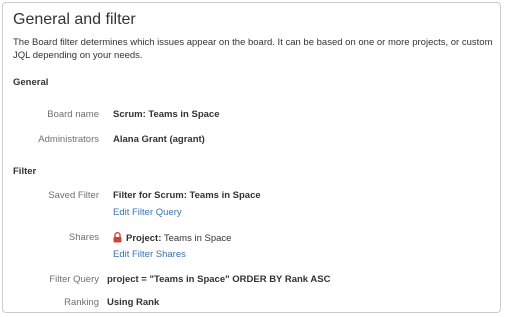  I want to click on shares-value-row: Project: Teams in Space, so click(172, 239).